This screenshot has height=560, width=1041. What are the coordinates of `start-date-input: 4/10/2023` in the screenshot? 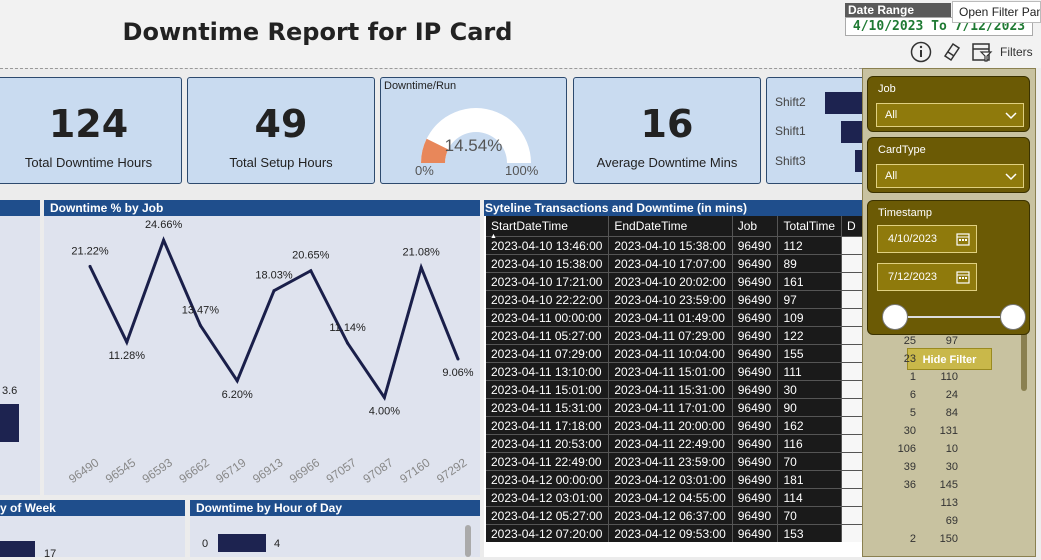 It's located at (927, 239).